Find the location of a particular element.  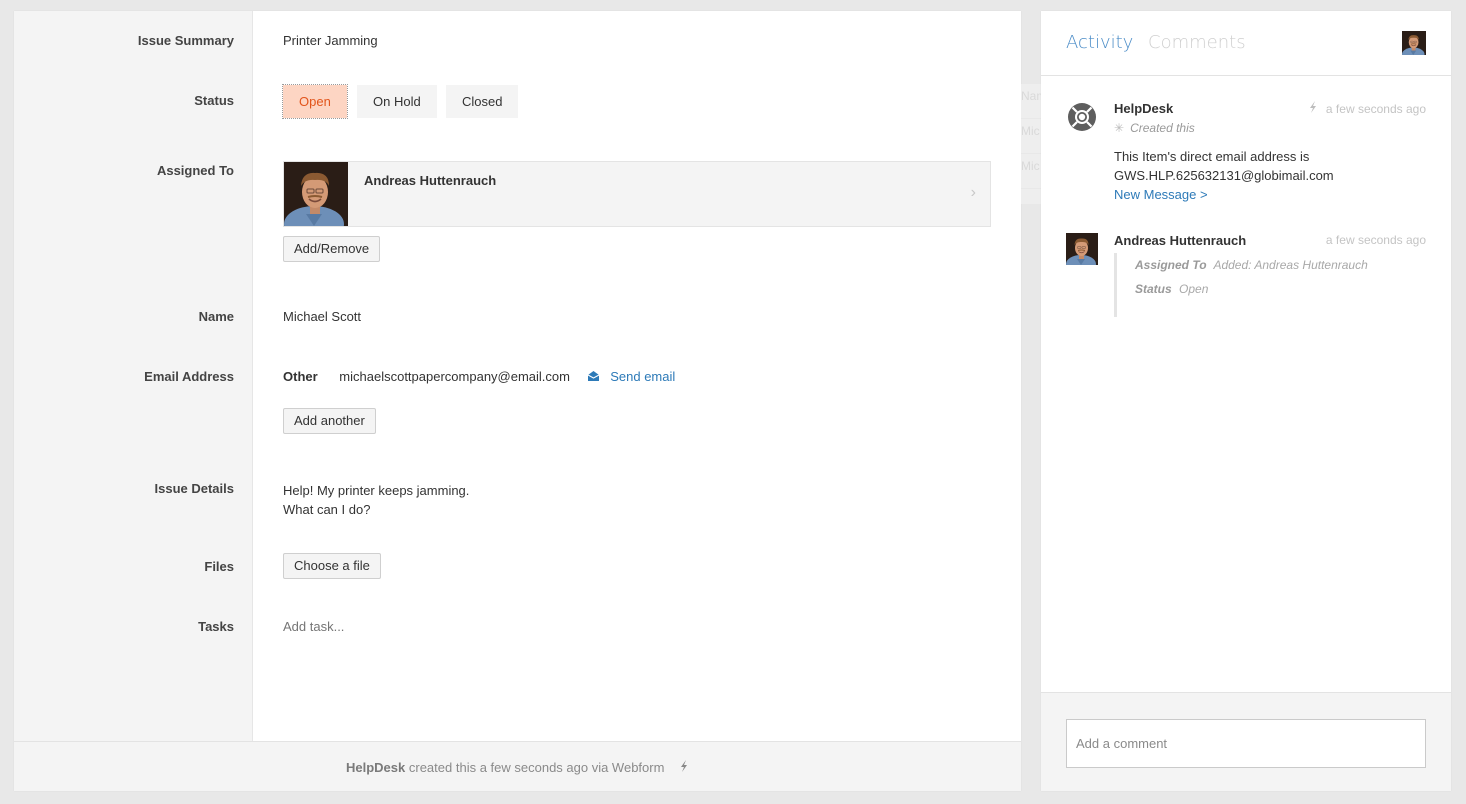

change-row: Assigned To Added: Andreas Huttenrauch is located at coordinates (1274, 265).